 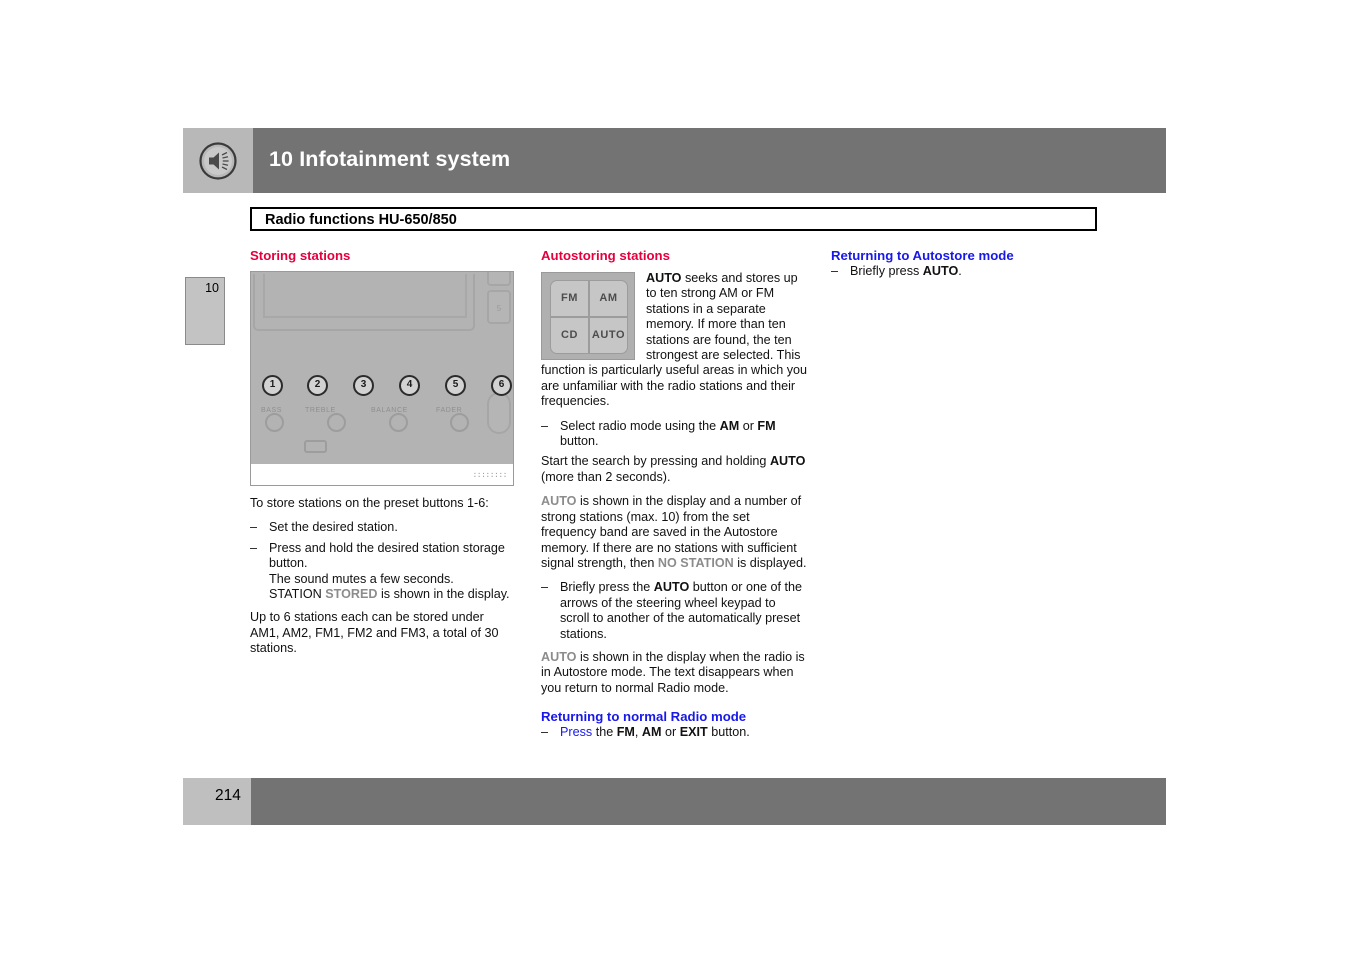 I want to click on keypad-key-fm: FM, so click(x=569, y=298).